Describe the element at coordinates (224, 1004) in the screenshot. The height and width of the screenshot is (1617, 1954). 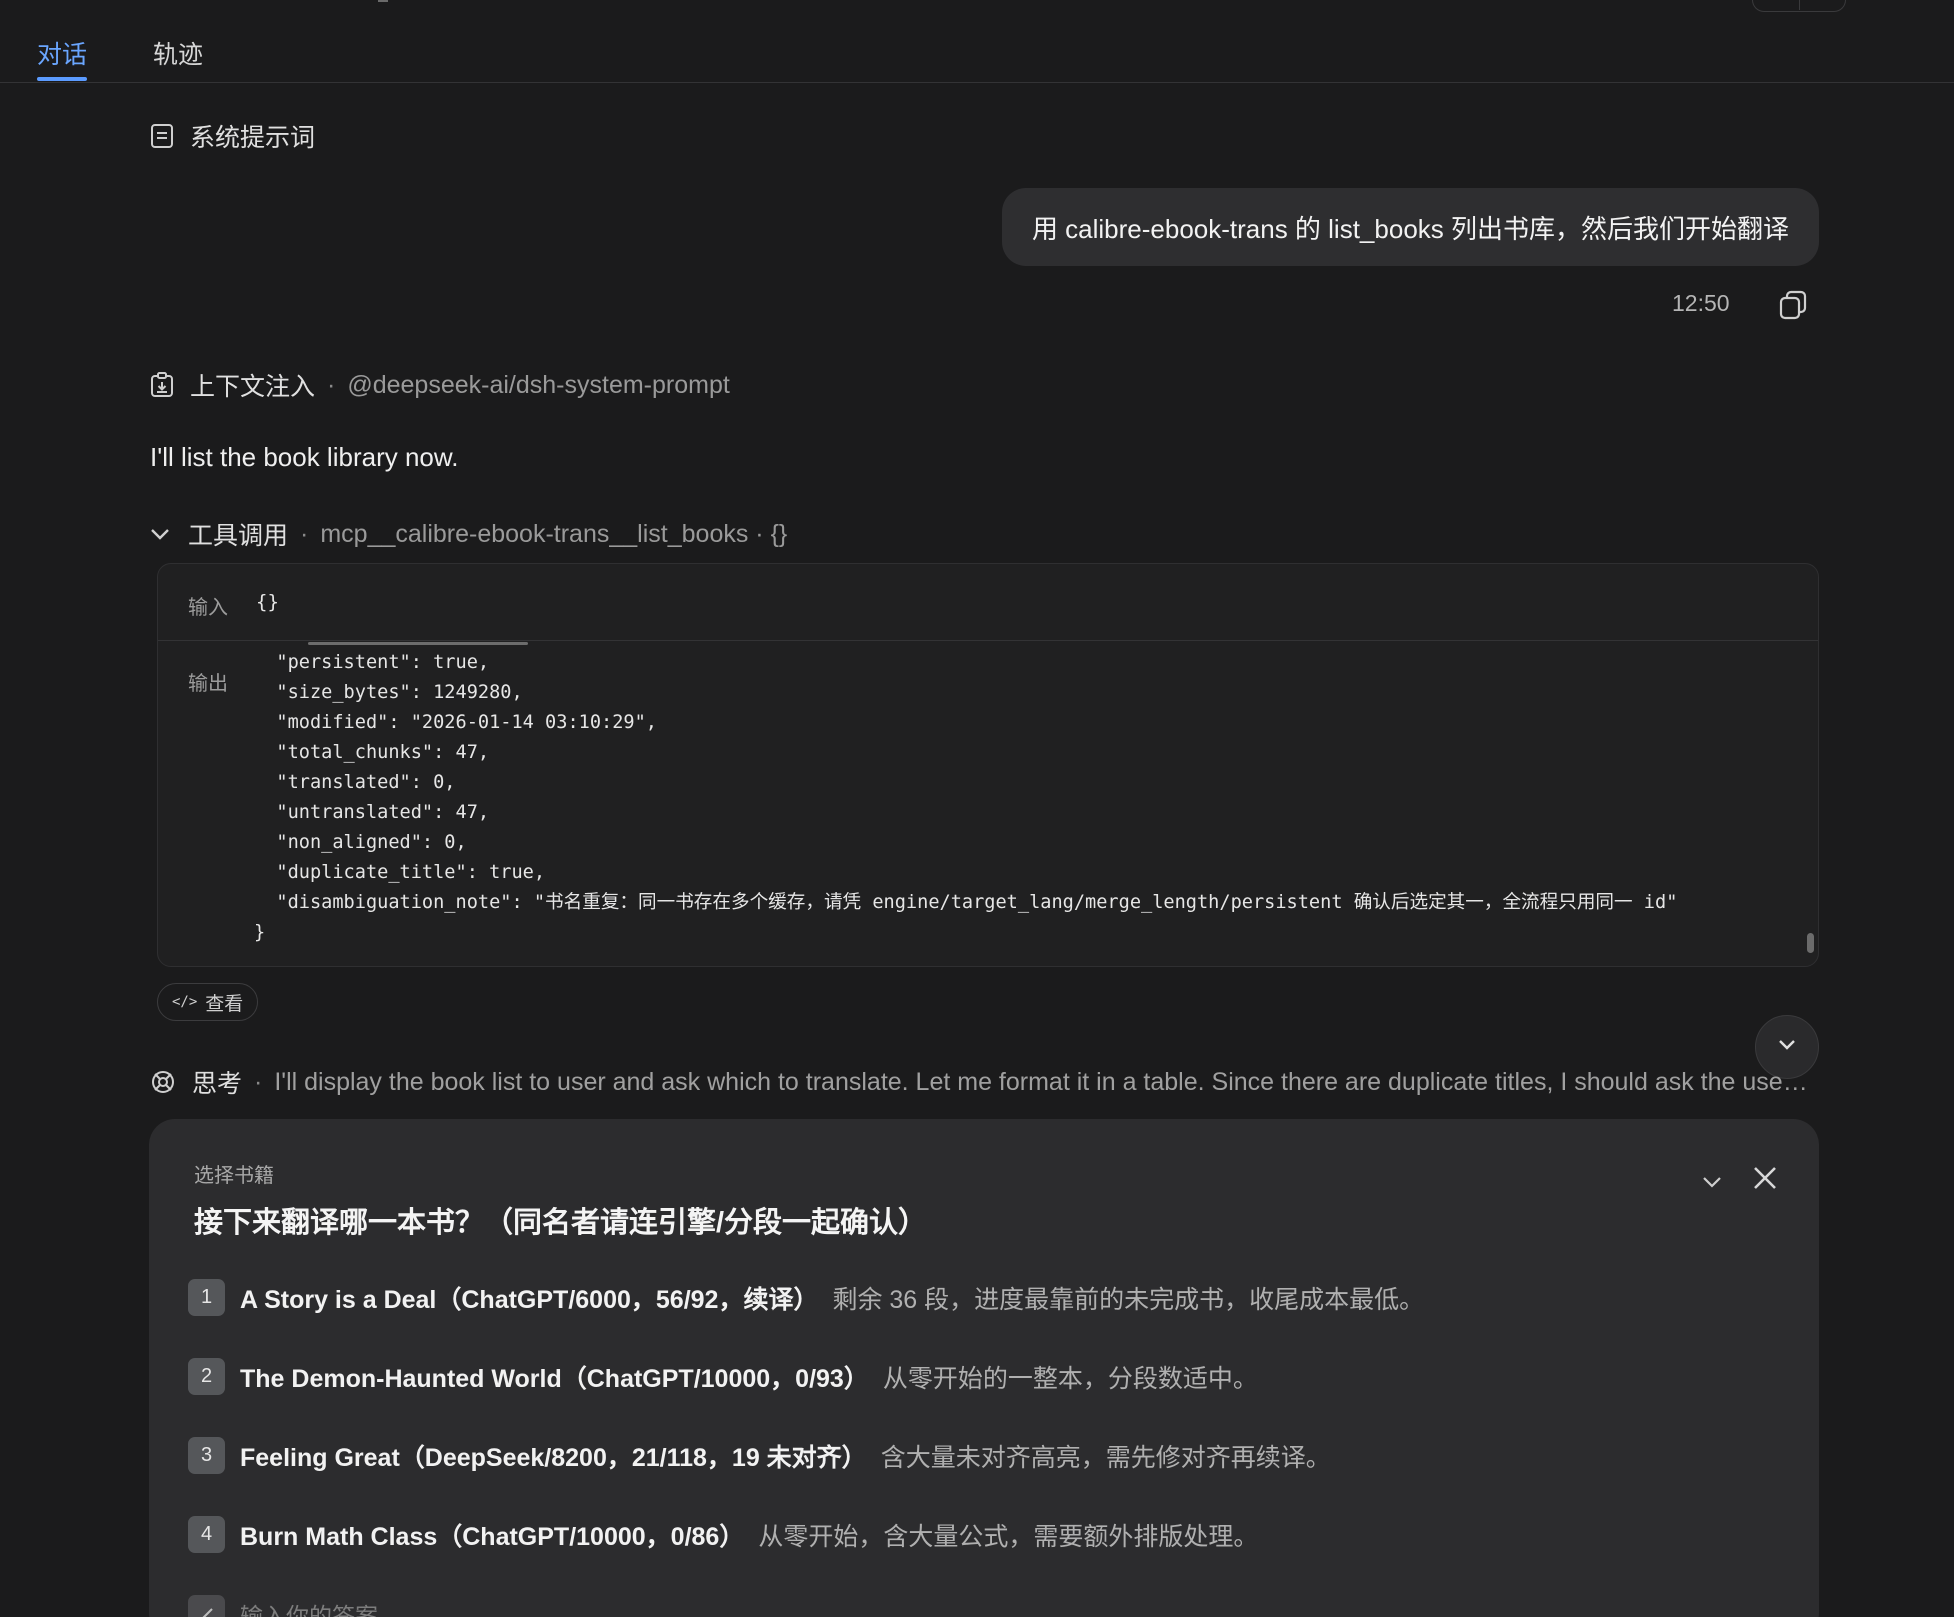
I see `view-button-label: 查看` at that location.